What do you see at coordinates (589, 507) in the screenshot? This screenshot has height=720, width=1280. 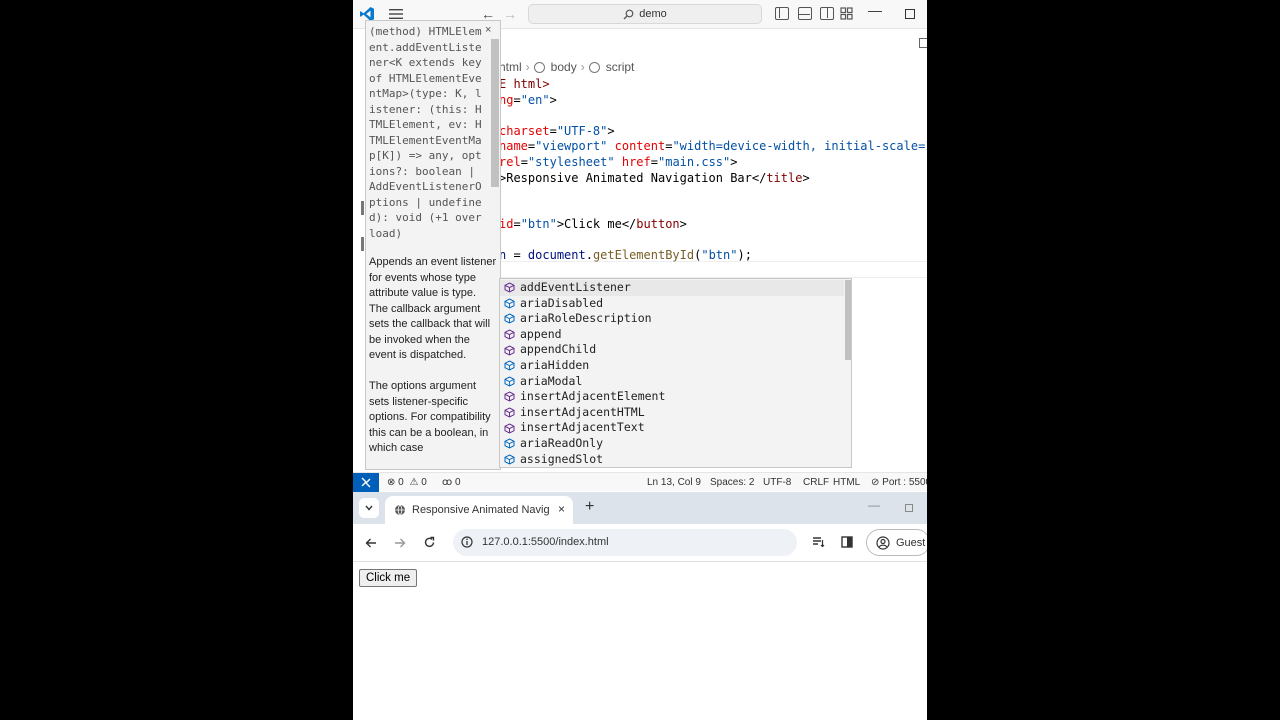 I see `new-tab-button: +` at bounding box center [589, 507].